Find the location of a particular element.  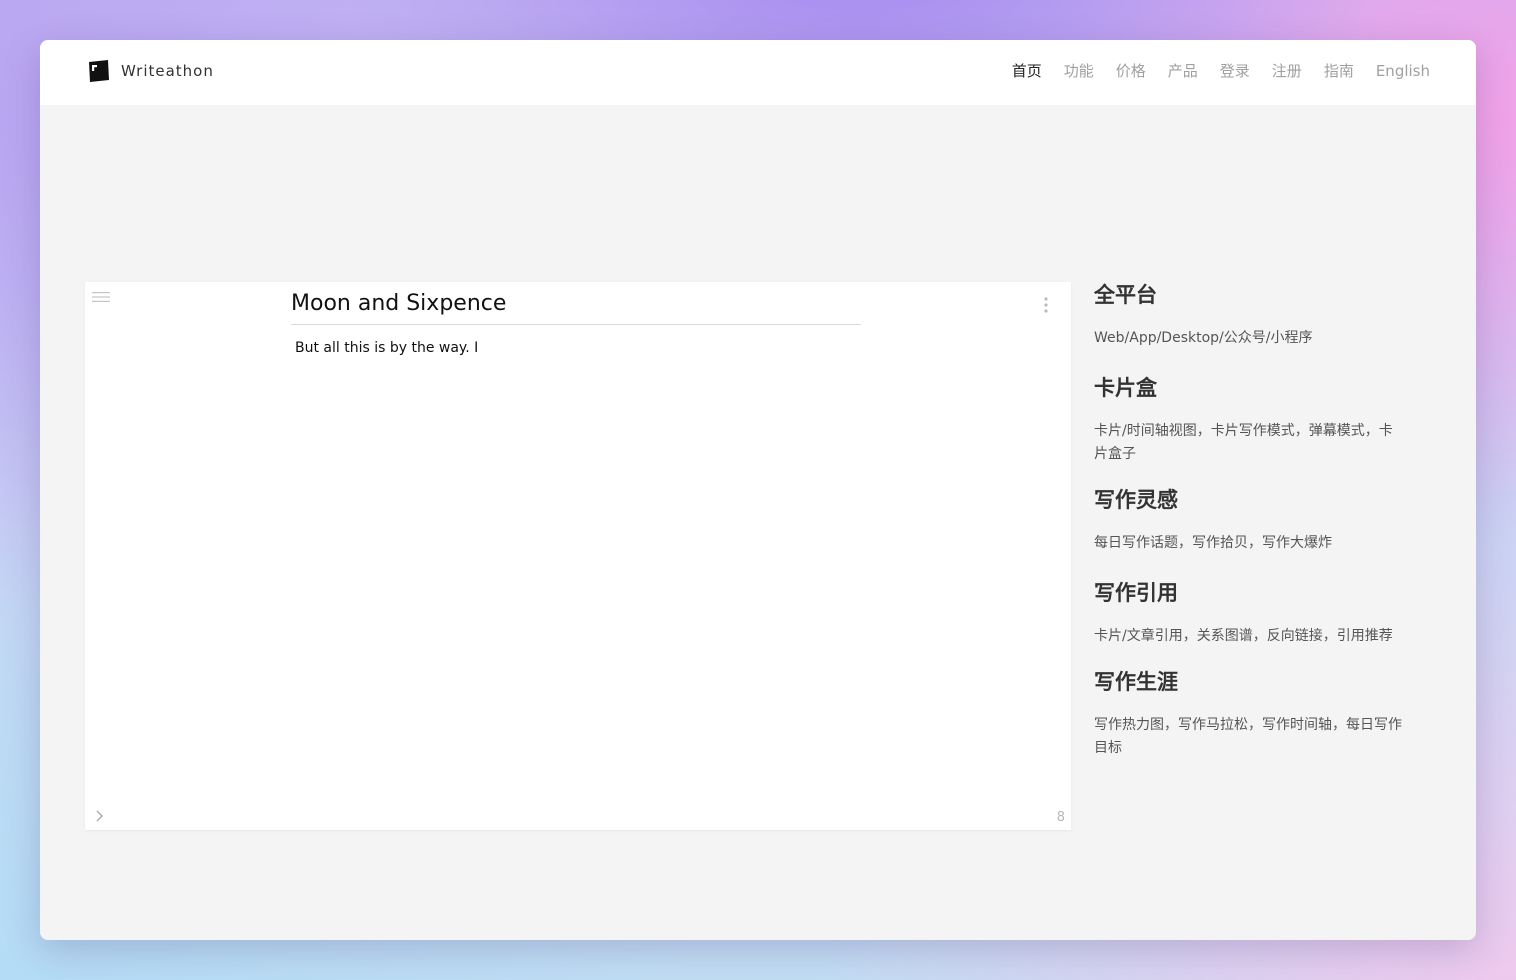

feature-description: Web/App/Desktop/公众号/小程序 is located at coordinates (1203, 338).